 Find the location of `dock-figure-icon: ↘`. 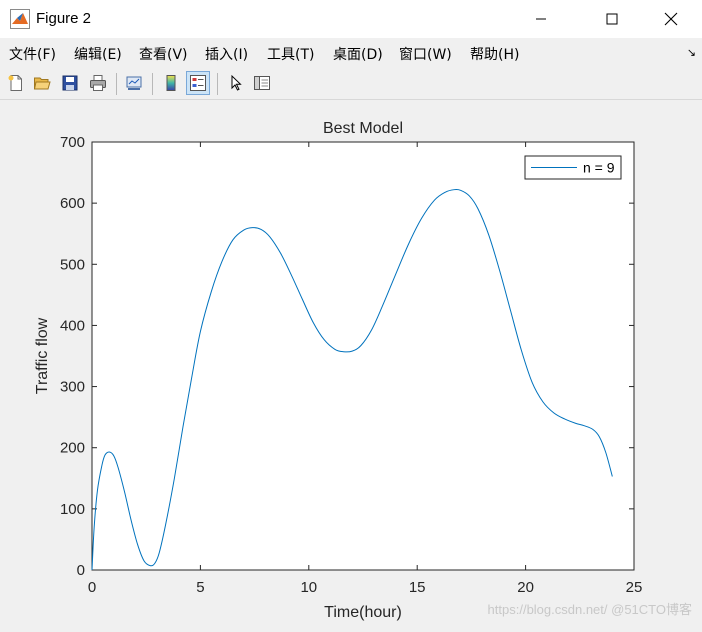

dock-figure-icon: ↘ is located at coordinates (691, 52).